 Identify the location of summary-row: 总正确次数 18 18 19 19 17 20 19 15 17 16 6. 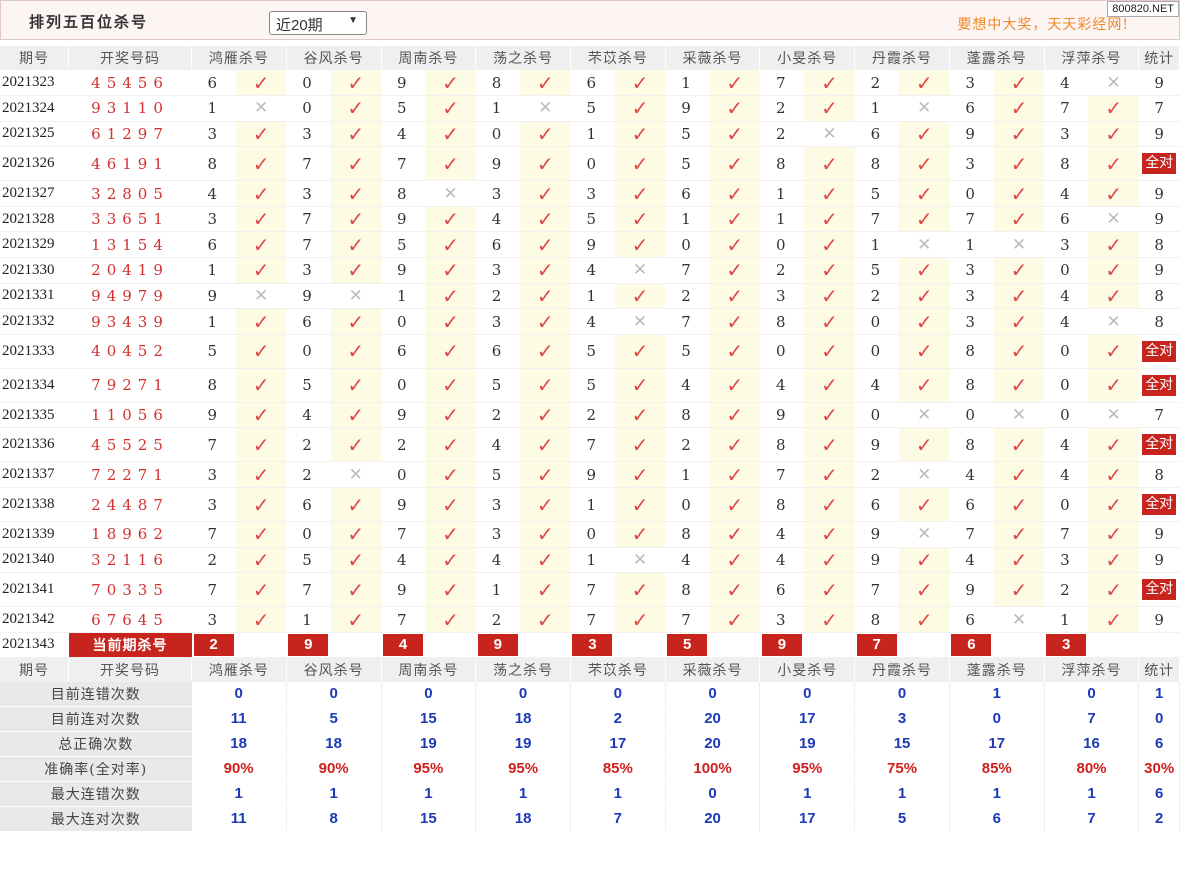
(590, 744).